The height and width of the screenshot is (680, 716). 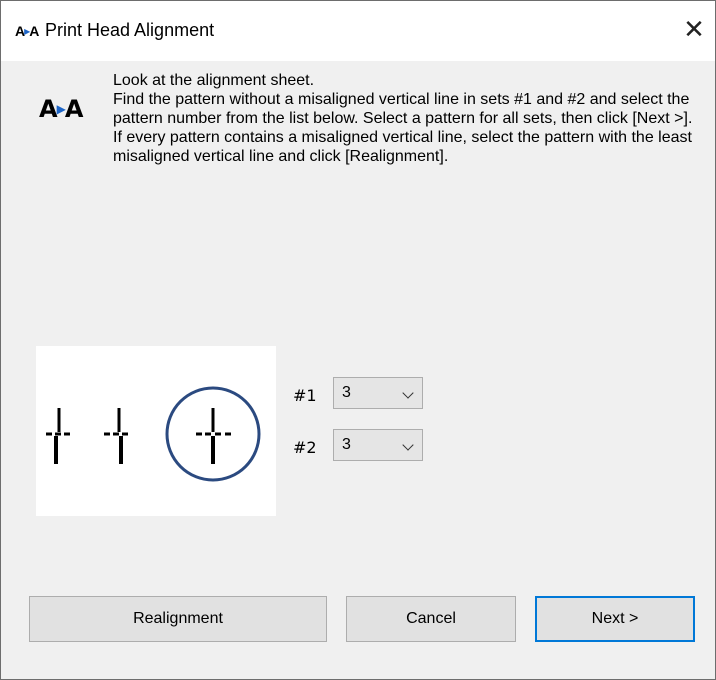 What do you see at coordinates (358, 31) in the screenshot?
I see `title-bar: A▶A Print Head Alignment ✕` at bounding box center [358, 31].